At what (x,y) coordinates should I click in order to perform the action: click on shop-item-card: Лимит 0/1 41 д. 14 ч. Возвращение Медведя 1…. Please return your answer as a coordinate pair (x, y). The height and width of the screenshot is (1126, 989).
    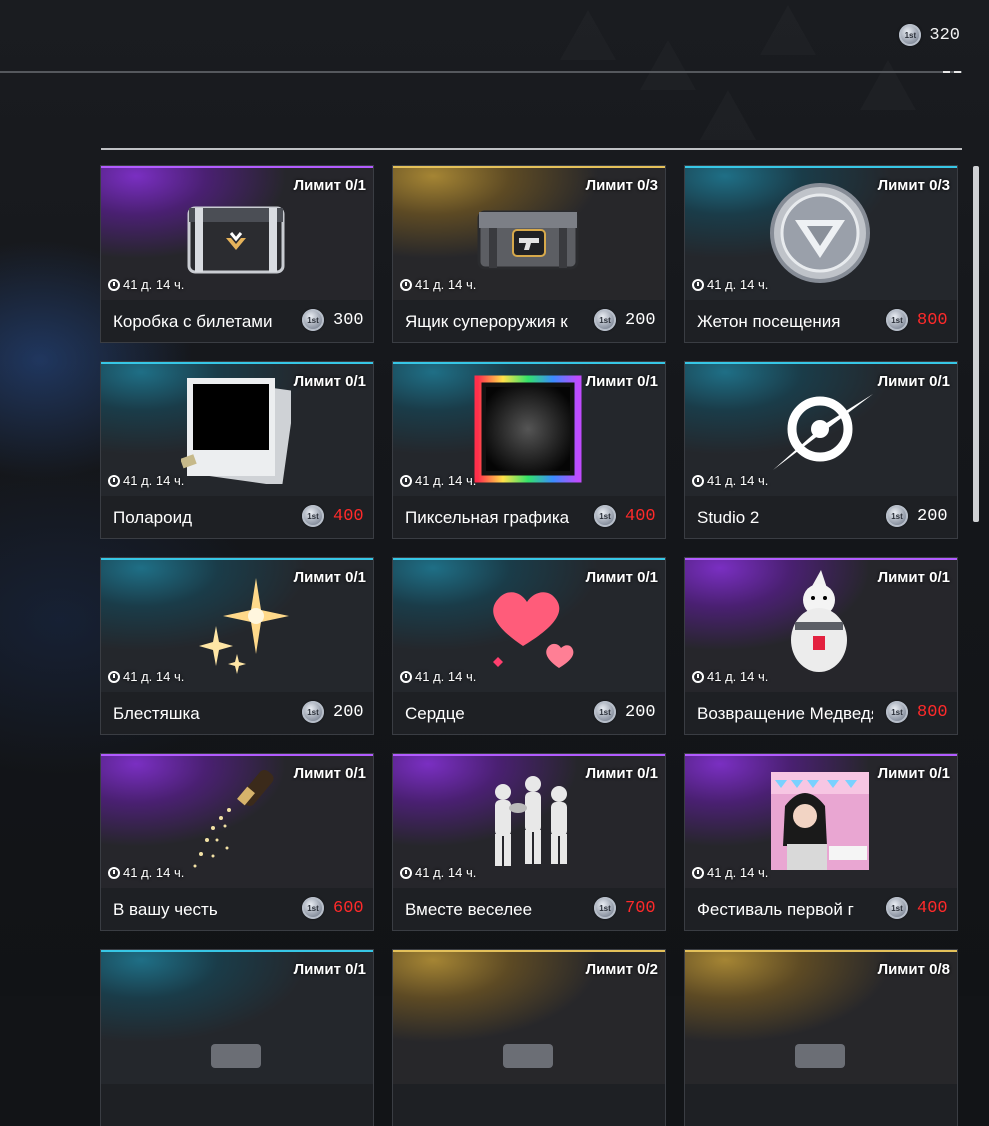
    Looking at the image, I should click on (821, 646).